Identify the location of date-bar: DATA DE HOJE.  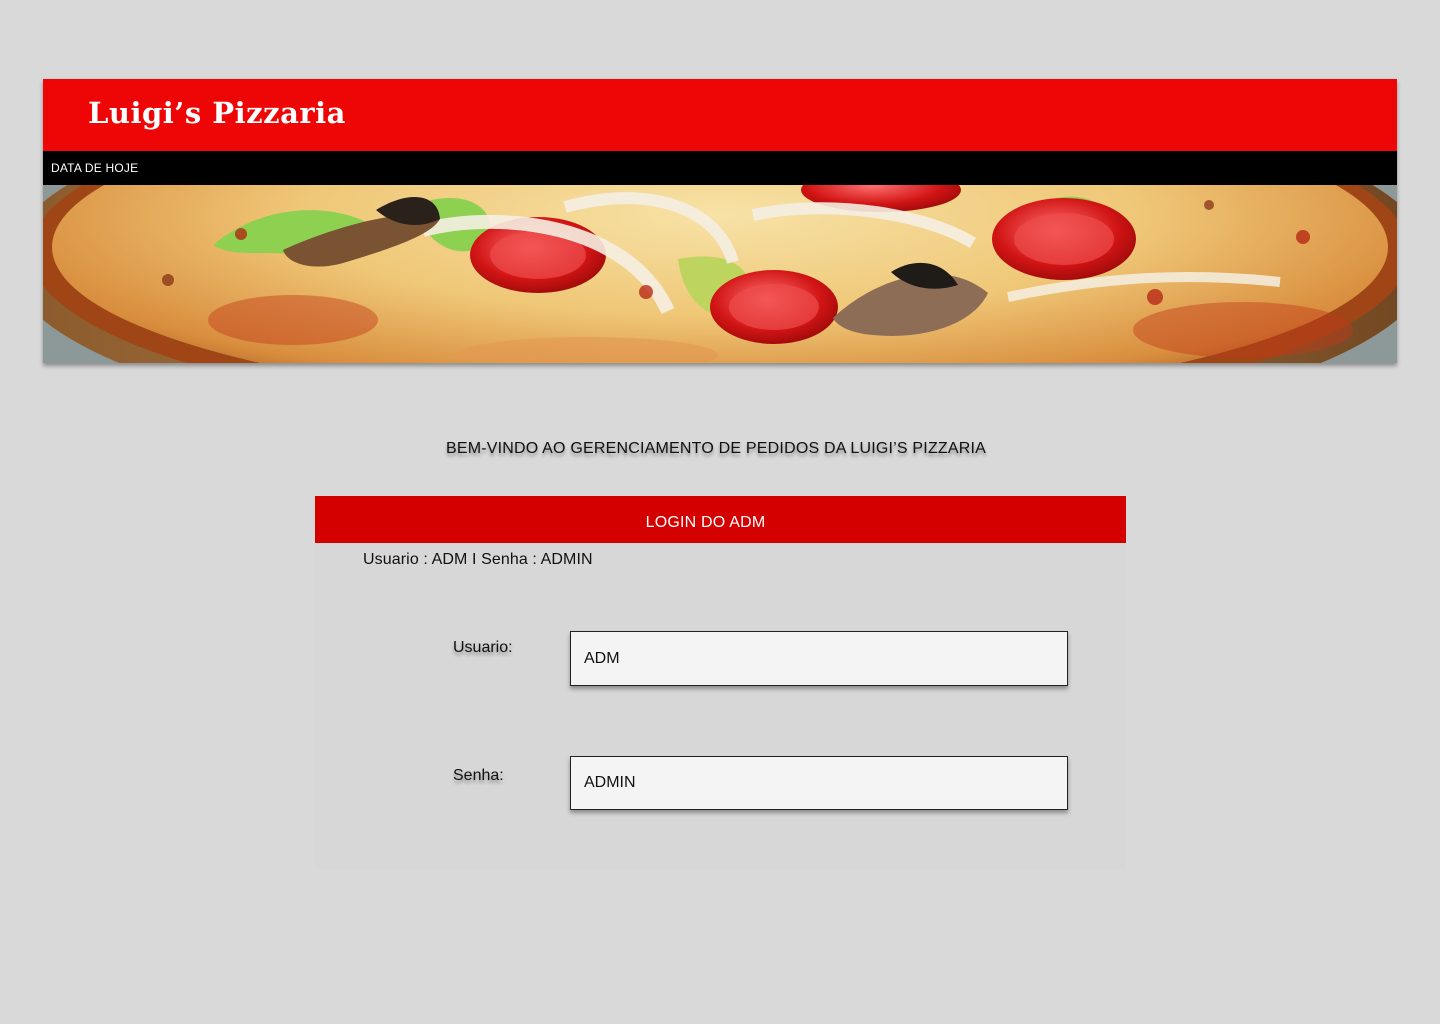
(720, 168).